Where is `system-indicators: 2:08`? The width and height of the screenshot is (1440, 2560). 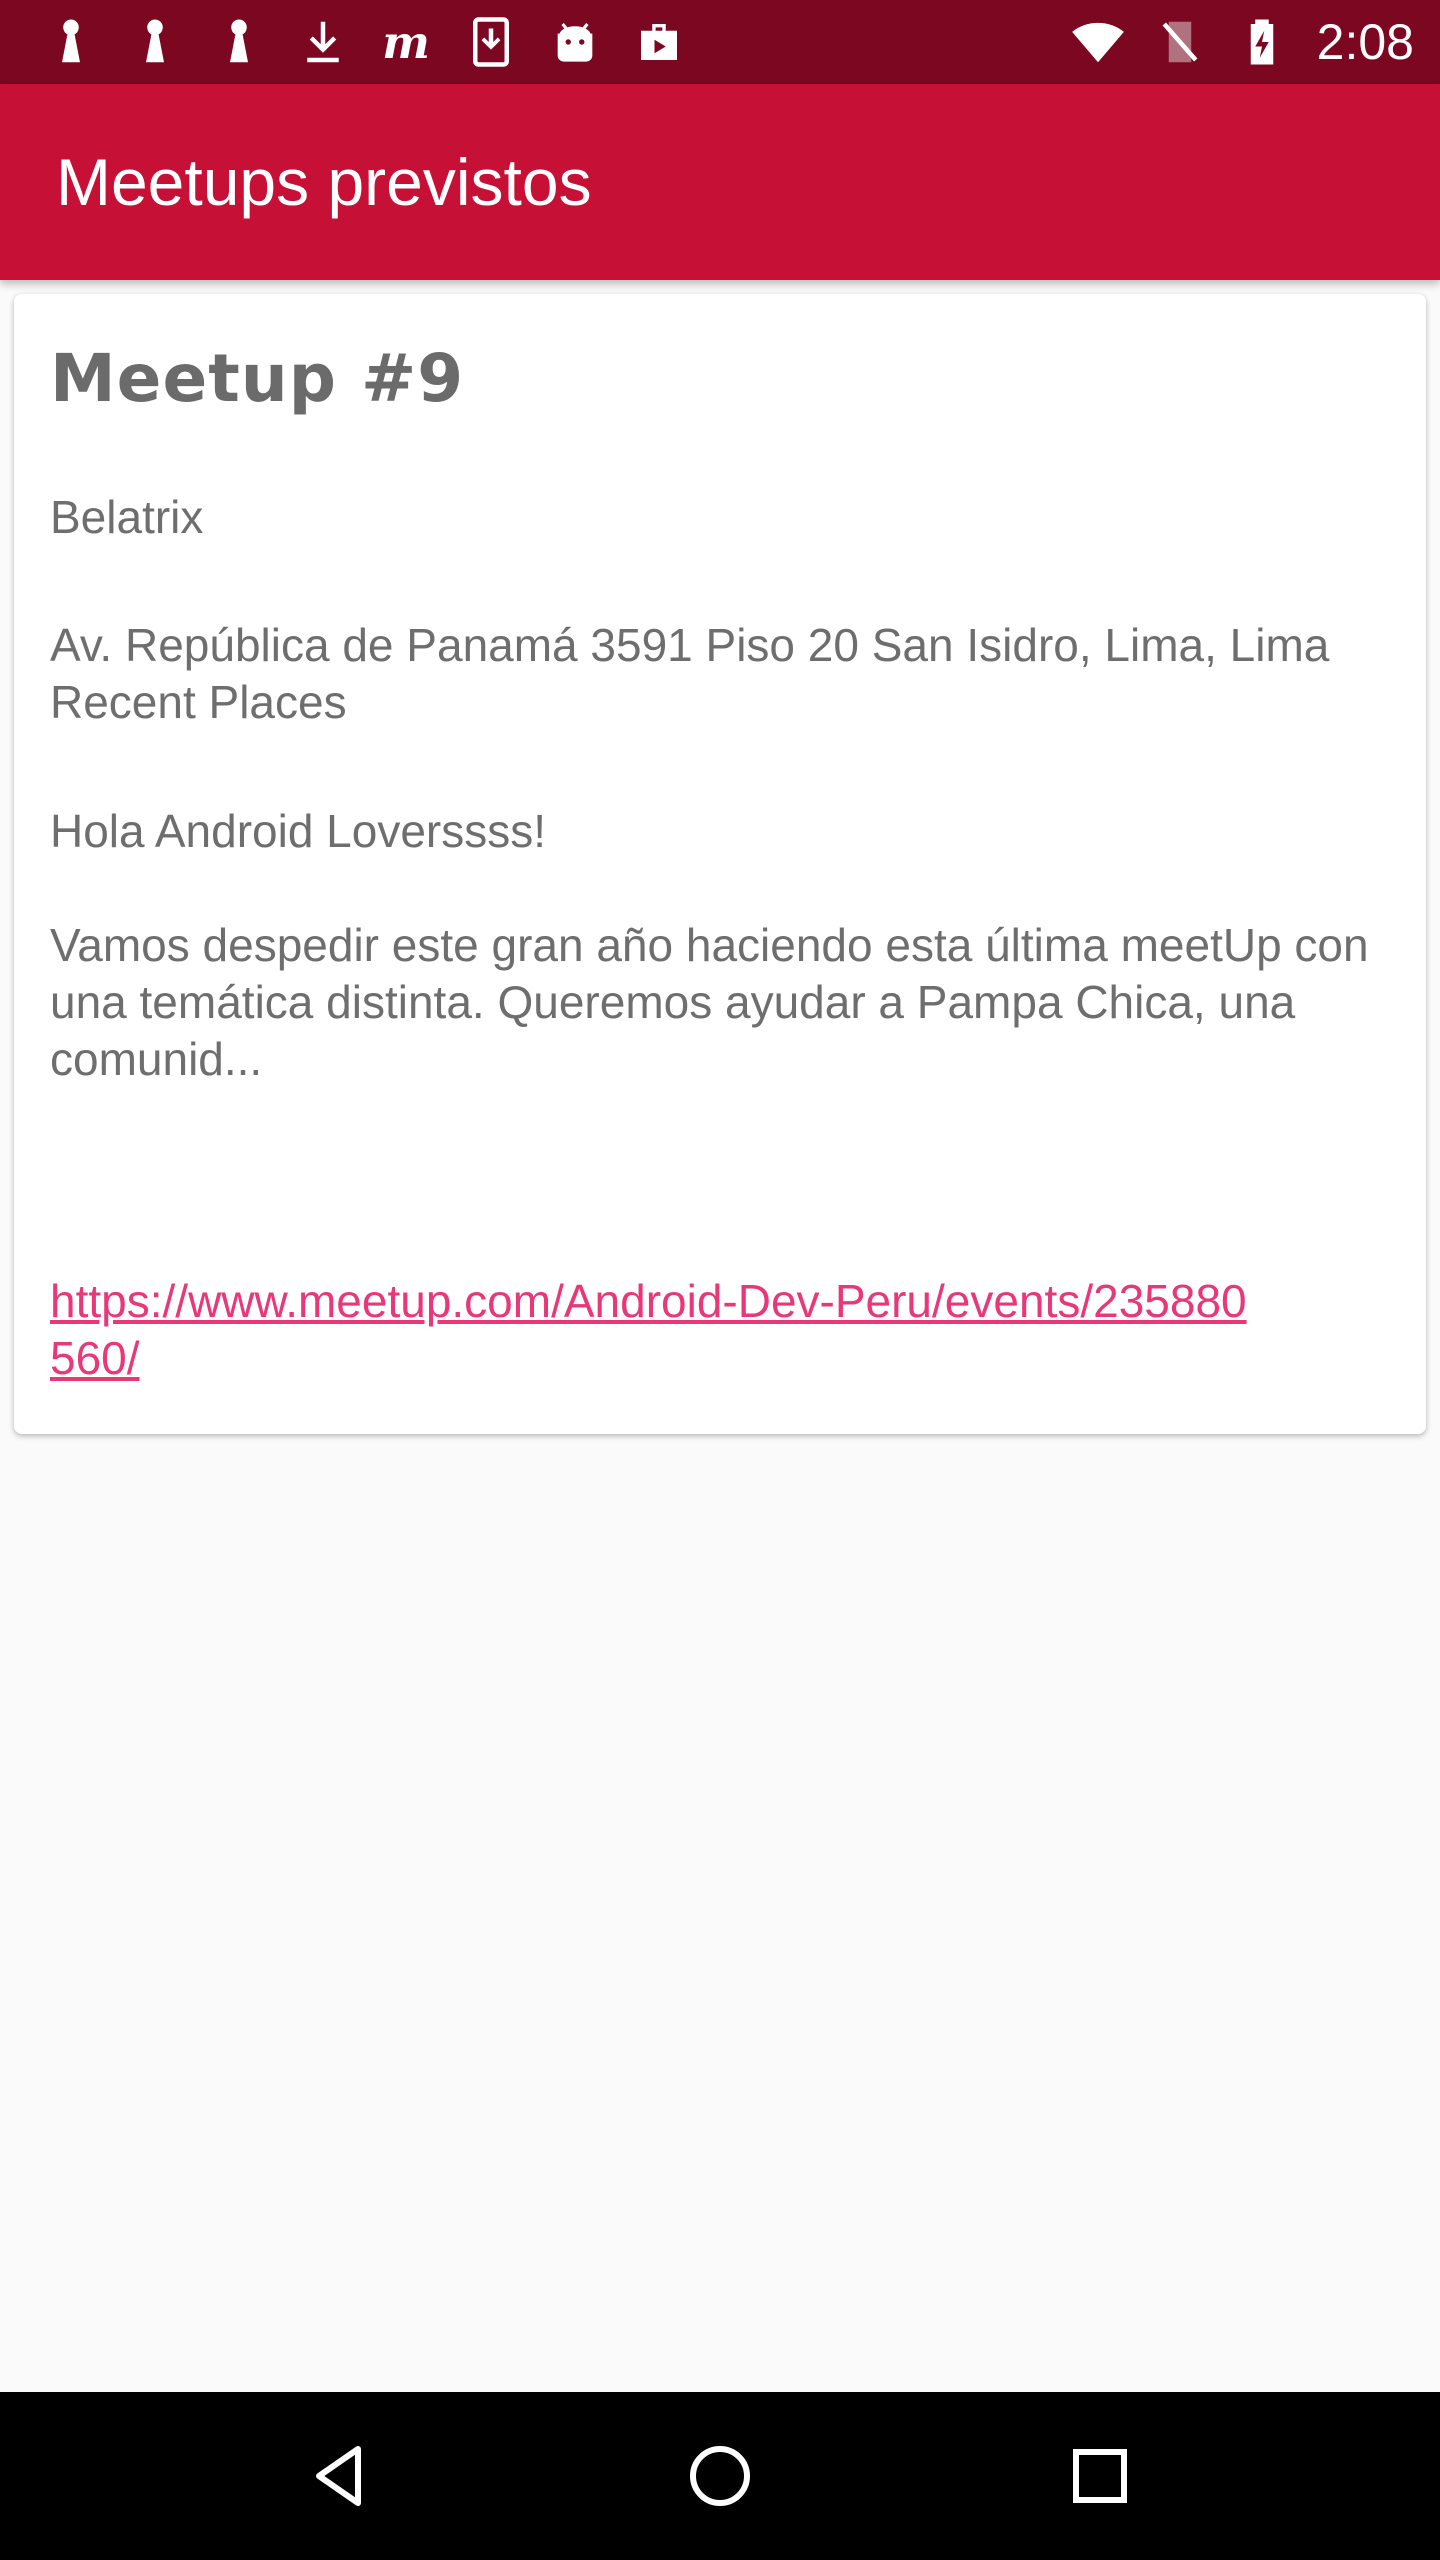 system-indicators: 2:08 is located at coordinates (1242, 42).